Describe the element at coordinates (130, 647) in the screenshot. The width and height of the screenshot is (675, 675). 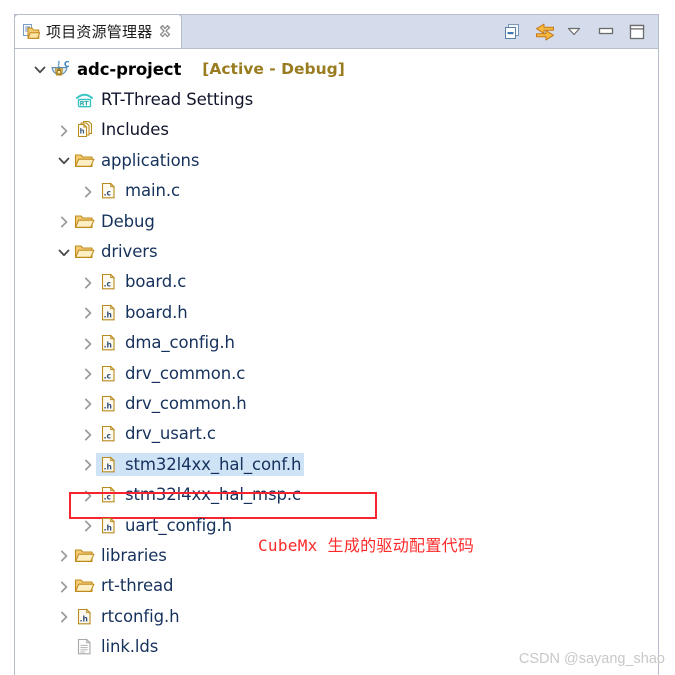
I see `tree-item-label: link.lds` at that location.